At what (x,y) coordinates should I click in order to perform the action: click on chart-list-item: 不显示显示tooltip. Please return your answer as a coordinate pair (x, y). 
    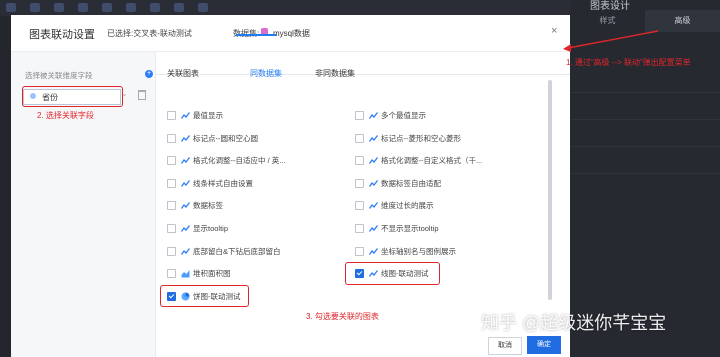
    Looking at the image, I should click on (397, 228).